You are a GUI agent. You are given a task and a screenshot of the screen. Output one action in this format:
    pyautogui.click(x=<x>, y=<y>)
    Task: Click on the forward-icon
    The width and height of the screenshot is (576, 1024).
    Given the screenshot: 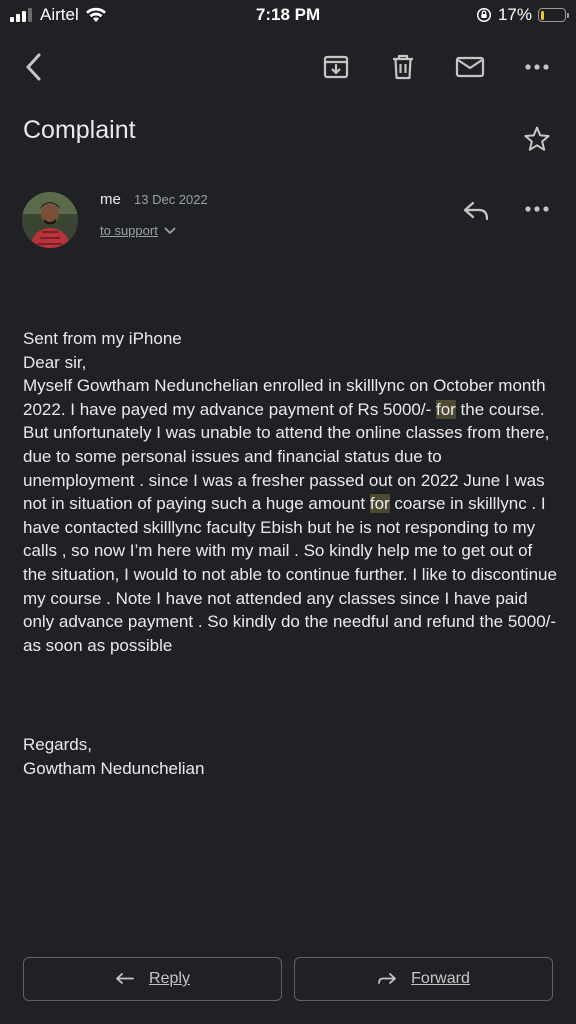 What is the action you would take?
    pyautogui.click(x=387, y=978)
    